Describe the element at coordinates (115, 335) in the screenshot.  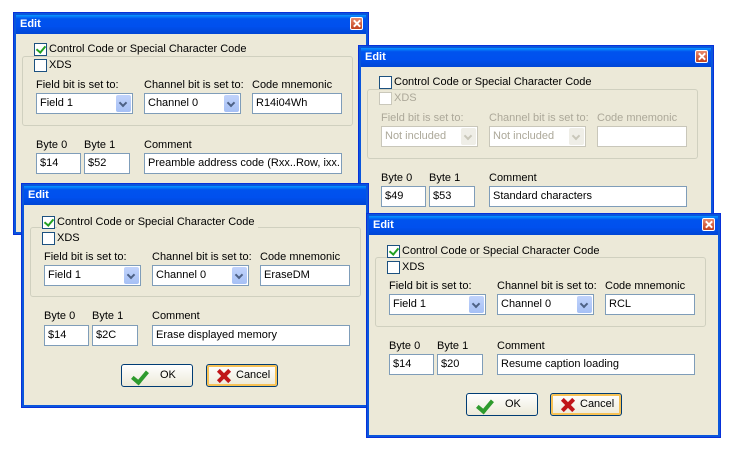
I see `byte1-input: $2C` at that location.